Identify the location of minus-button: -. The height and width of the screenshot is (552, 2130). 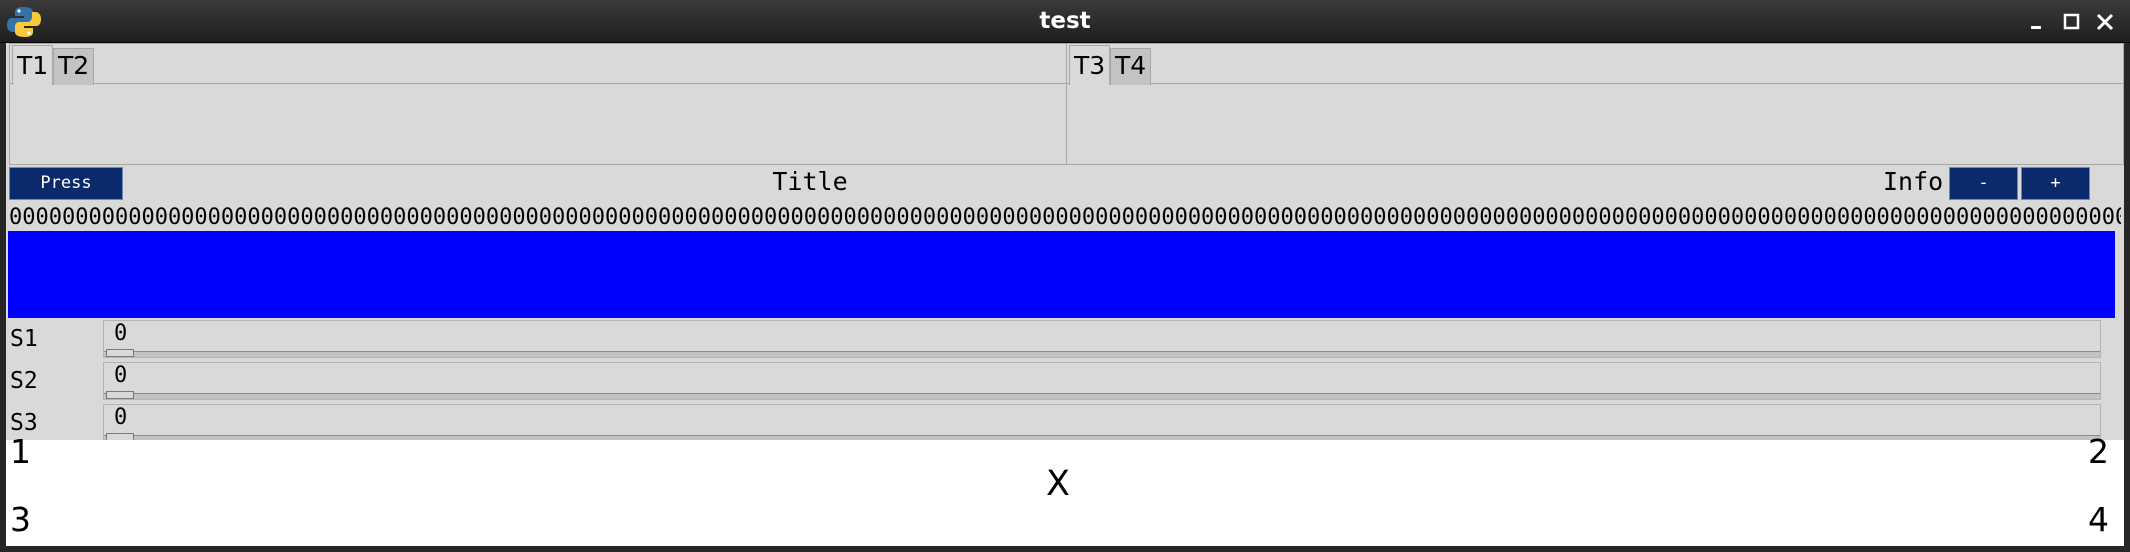
(1983, 183).